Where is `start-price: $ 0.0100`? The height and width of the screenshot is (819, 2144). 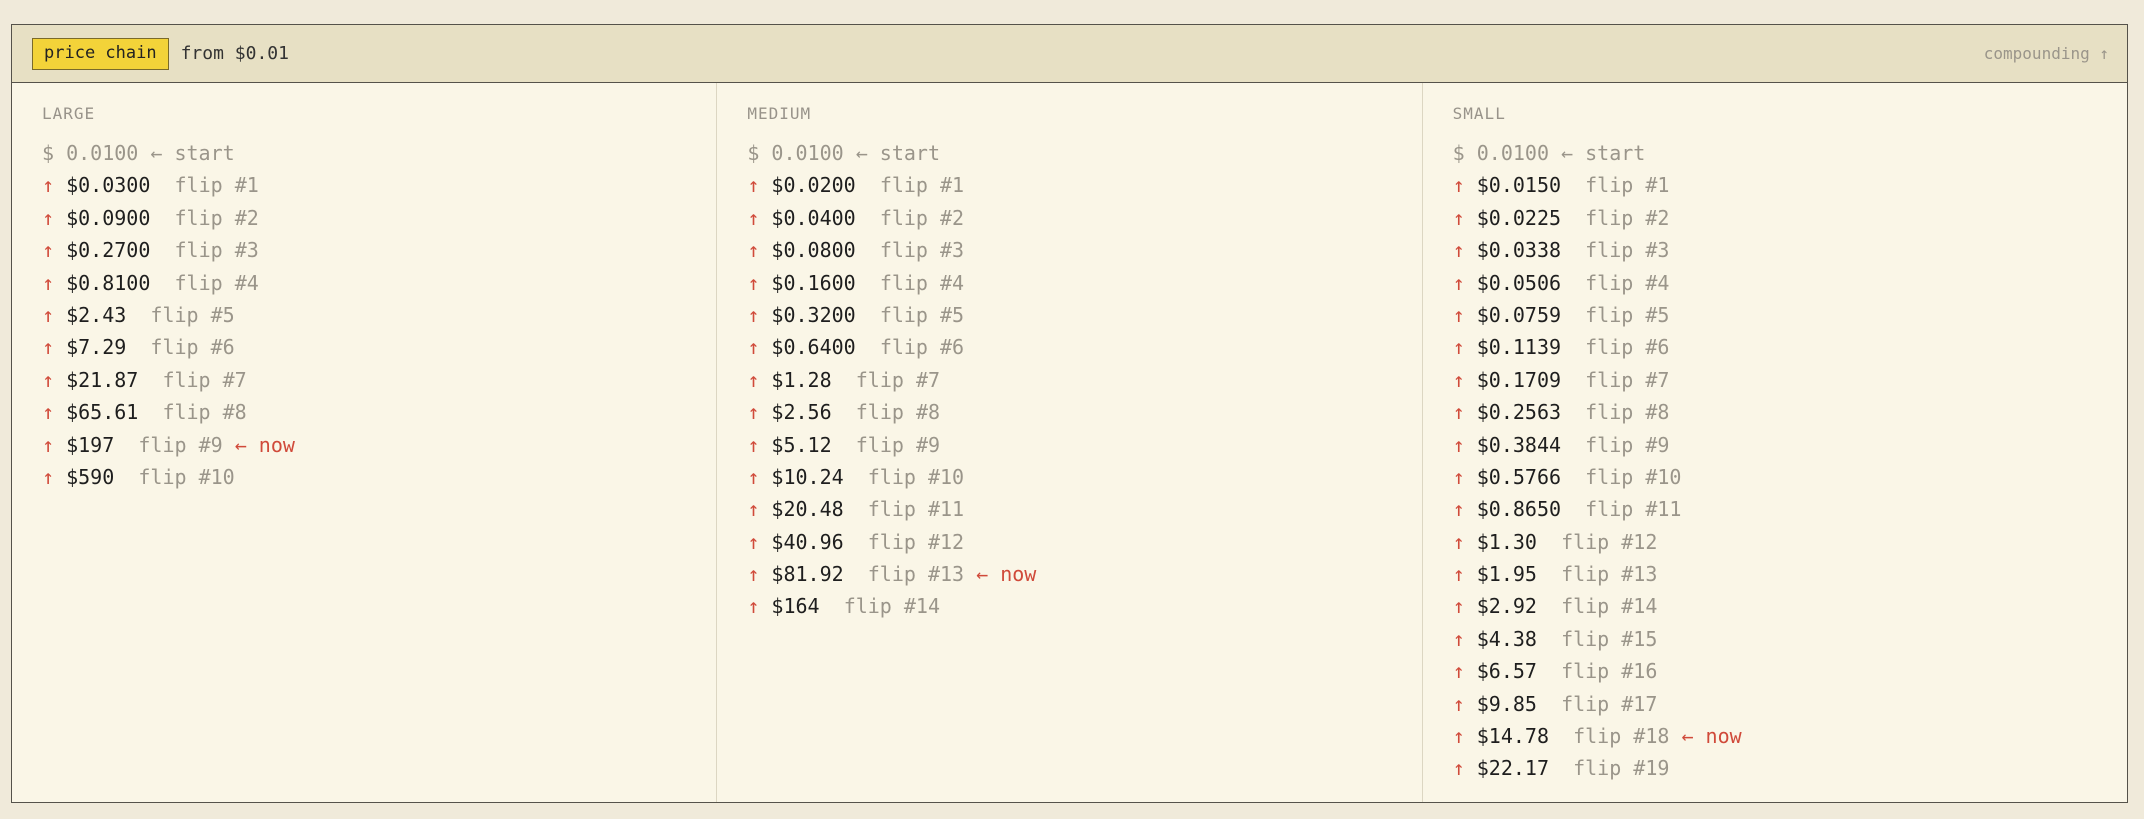
start-price: $ 0.0100 is located at coordinates (90, 153).